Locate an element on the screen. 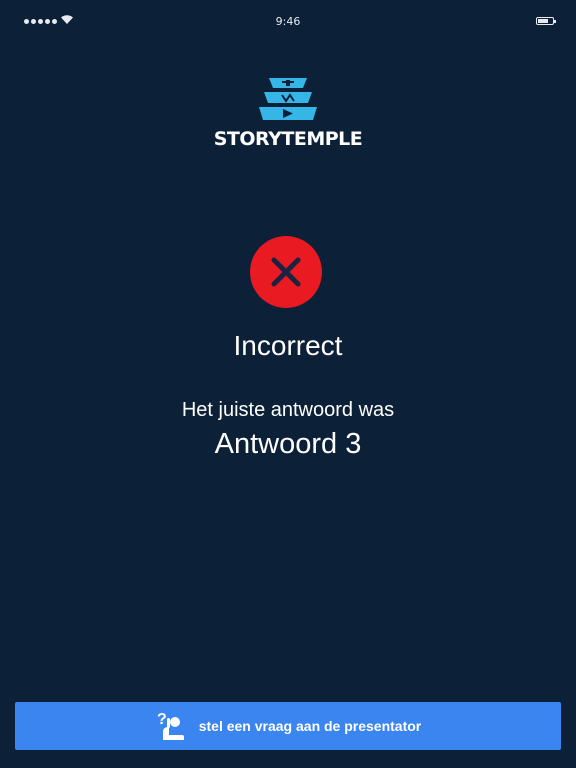 This screenshot has height=768, width=576. incorrect-result-badge is located at coordinates (286, 272).